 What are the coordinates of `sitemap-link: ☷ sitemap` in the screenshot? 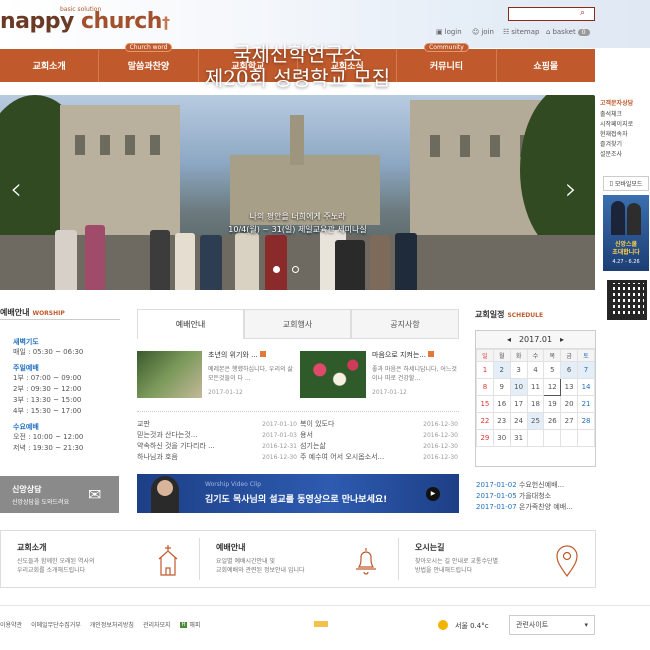 It's located at (521, 32).